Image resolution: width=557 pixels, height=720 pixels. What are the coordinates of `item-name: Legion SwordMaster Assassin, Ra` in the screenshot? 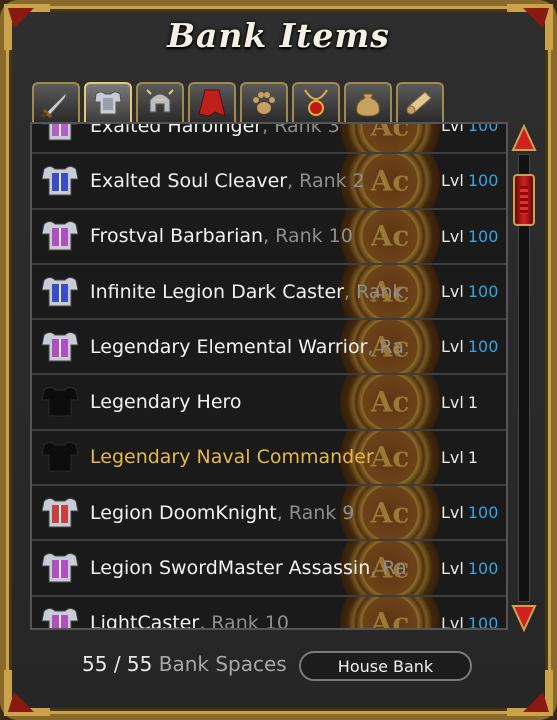 It's located at (251, 568).